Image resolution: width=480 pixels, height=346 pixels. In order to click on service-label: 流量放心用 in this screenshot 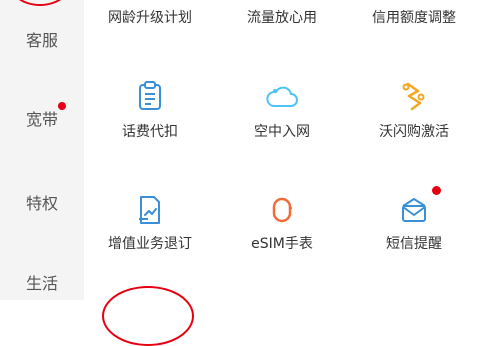, I will do `click(282, 18)`.